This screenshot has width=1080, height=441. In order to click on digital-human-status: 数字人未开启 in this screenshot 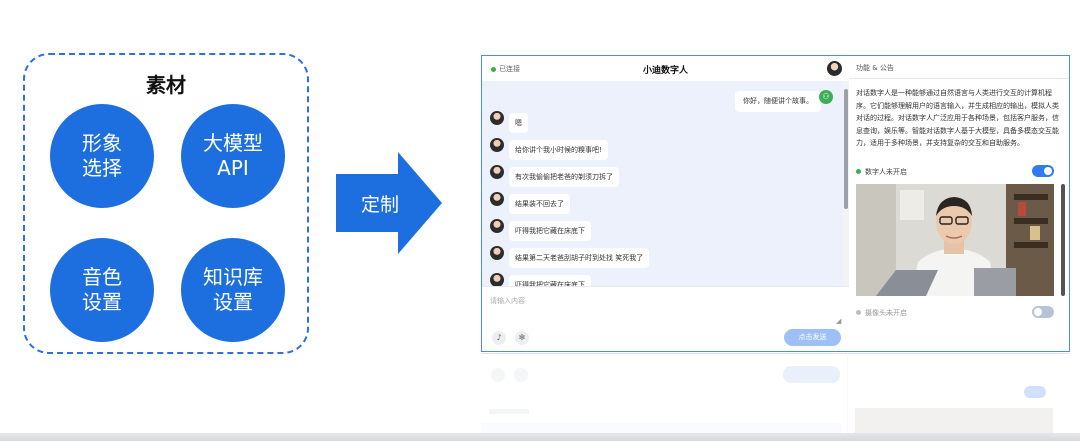, I will do `click(886, 172)`.